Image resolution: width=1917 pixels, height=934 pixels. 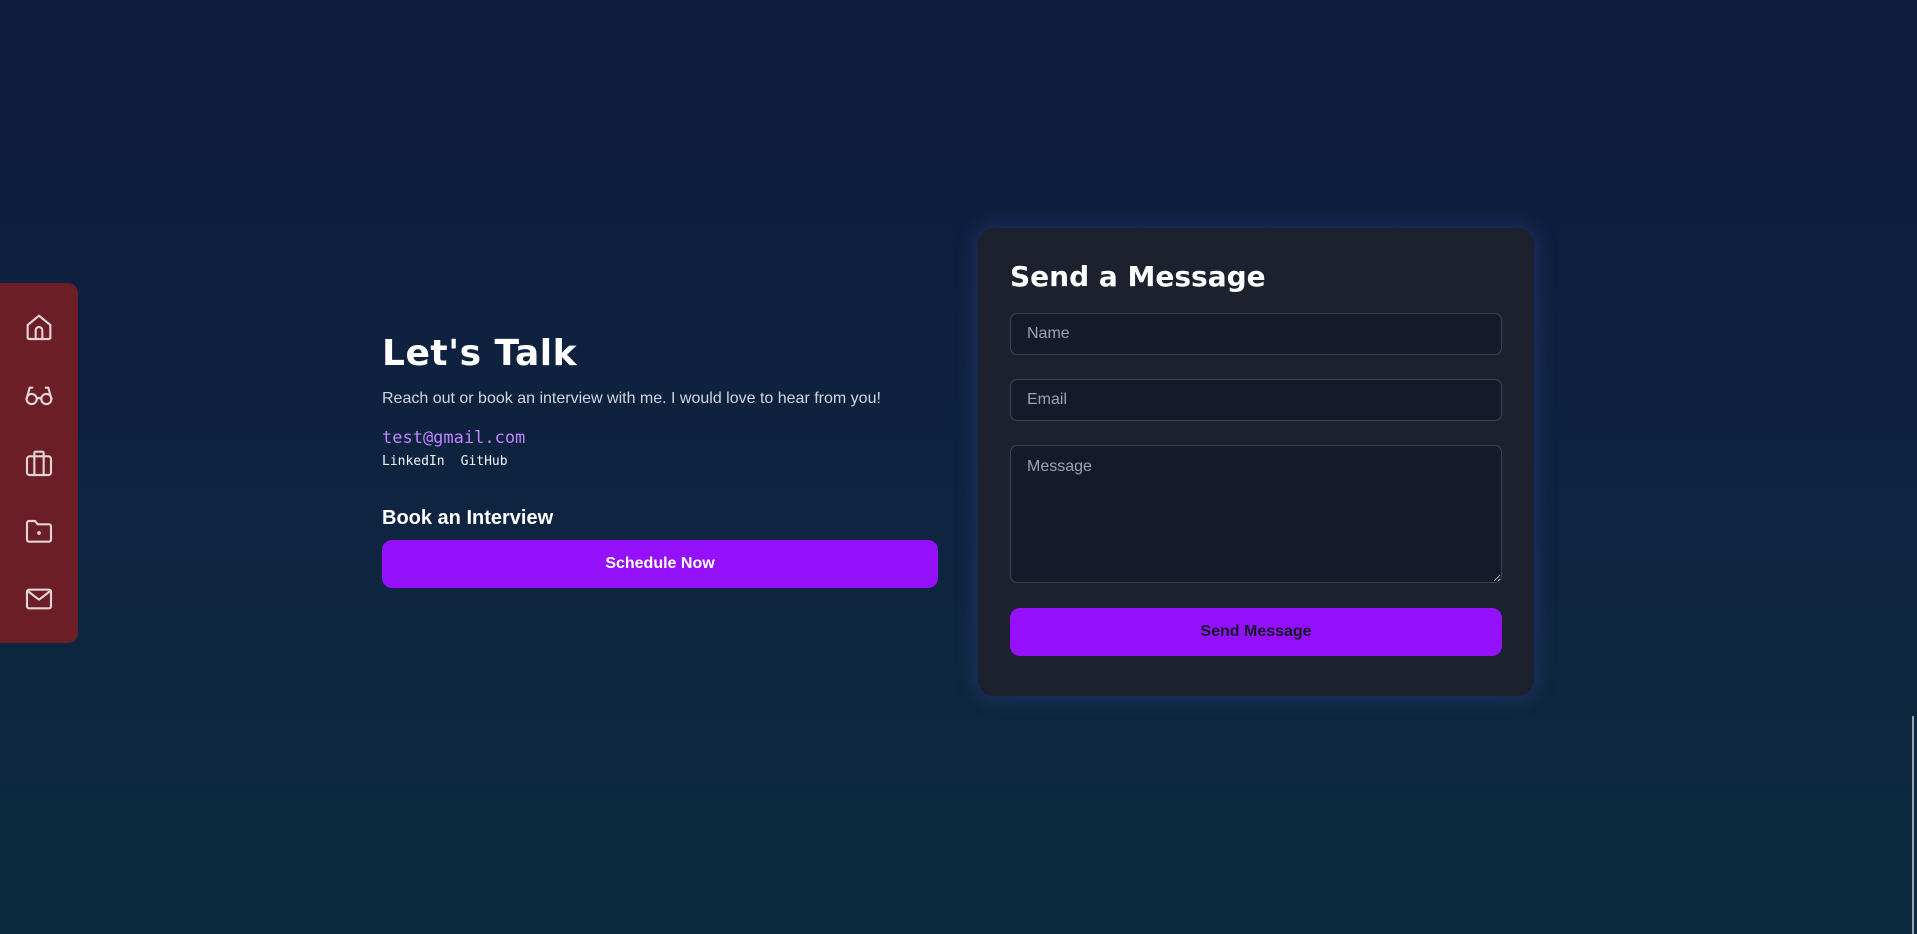 What do you see at coordinates (413, 461) in the screenshot?
I see `linkedin-link: LinkedIn` at bounding box center [413, 461].